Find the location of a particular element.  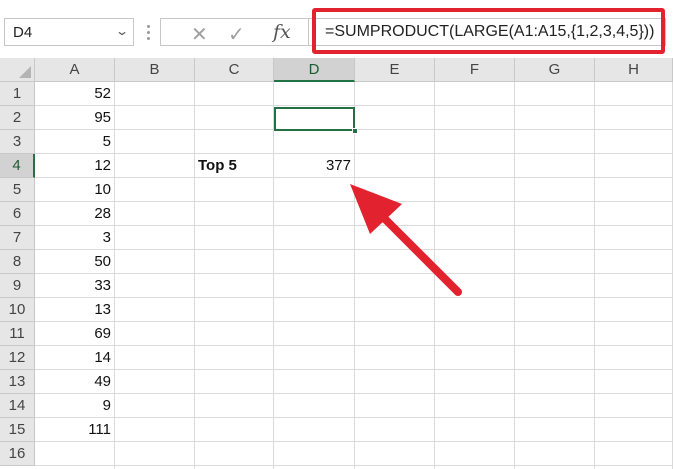

name-box-value: D4 is located at coordinates (23, 32).